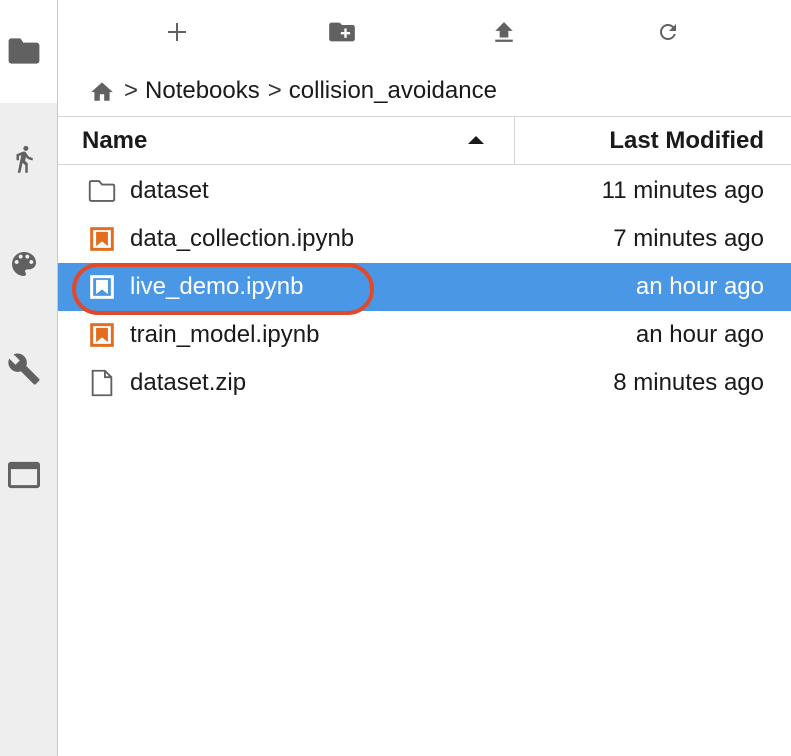 The height and width of the screenshot is (756, 791). Describe the element at coordinates (424, 191) in the screenshot. I see `file-row-dataset: dataset 11 minutes ago` at that location.